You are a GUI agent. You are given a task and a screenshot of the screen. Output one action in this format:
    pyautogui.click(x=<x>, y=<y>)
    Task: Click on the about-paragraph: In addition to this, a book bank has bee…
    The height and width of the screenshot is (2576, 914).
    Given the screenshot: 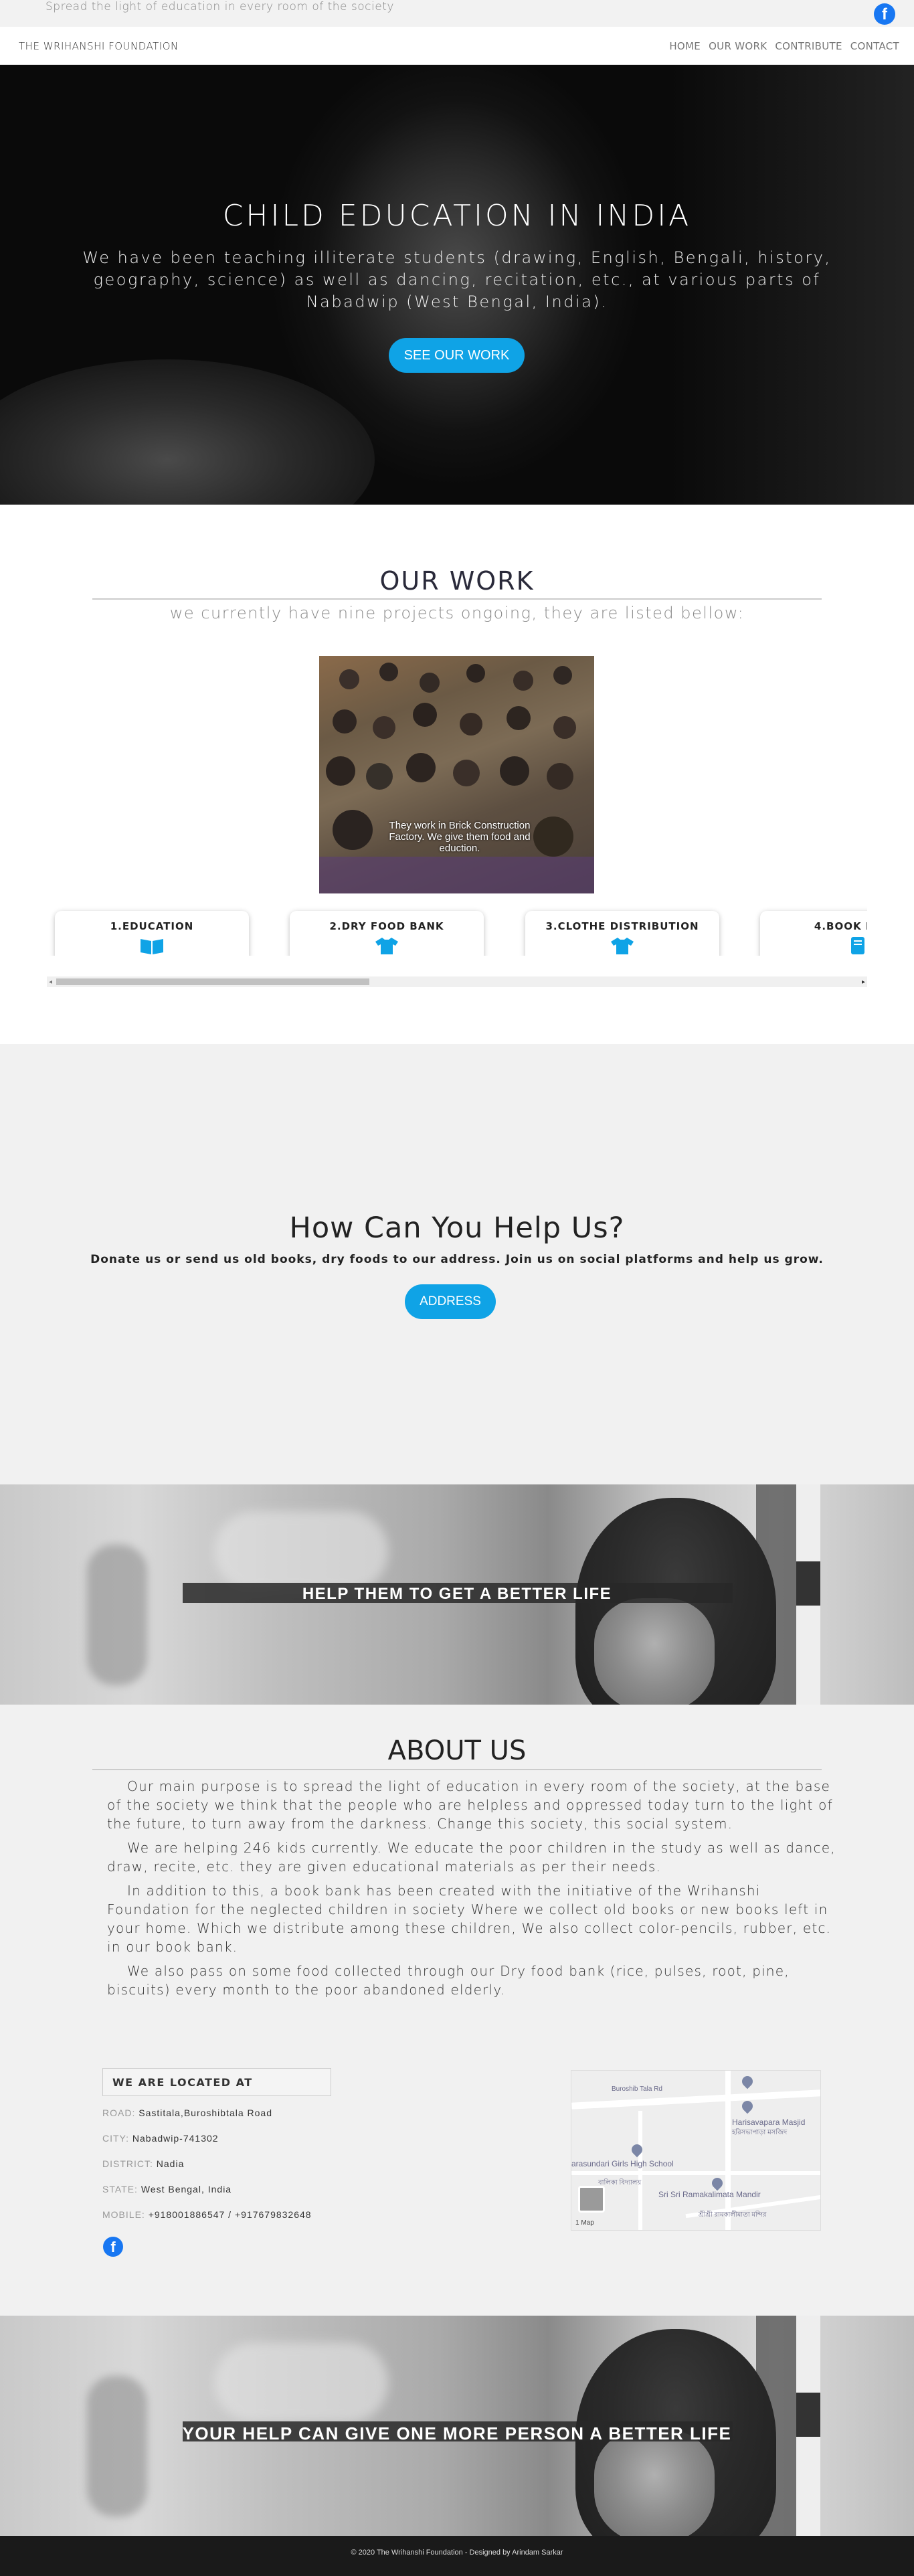 What is the action you would take?
    pyautogui.click(x=470, y=1919)
    